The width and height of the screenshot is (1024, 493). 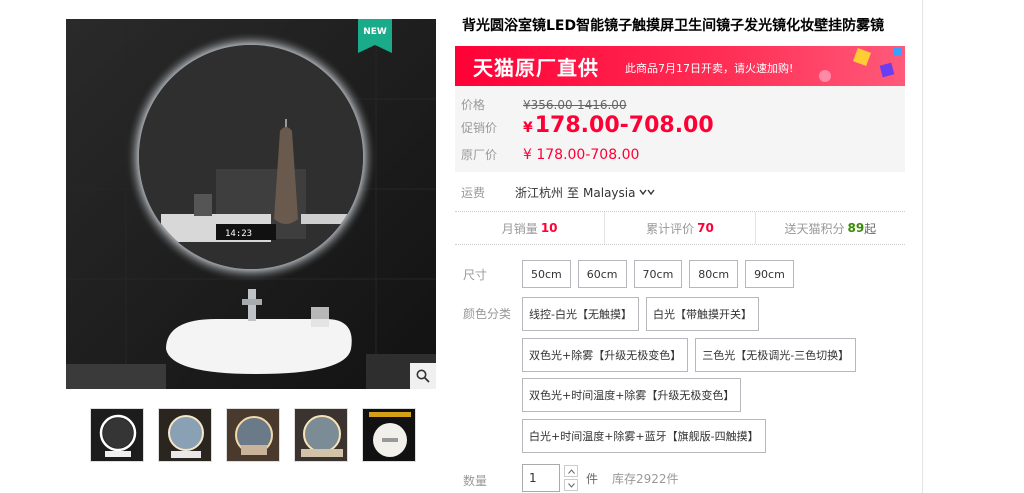 I want to click on shipping-label: 运费, so click(x=473, y=193).